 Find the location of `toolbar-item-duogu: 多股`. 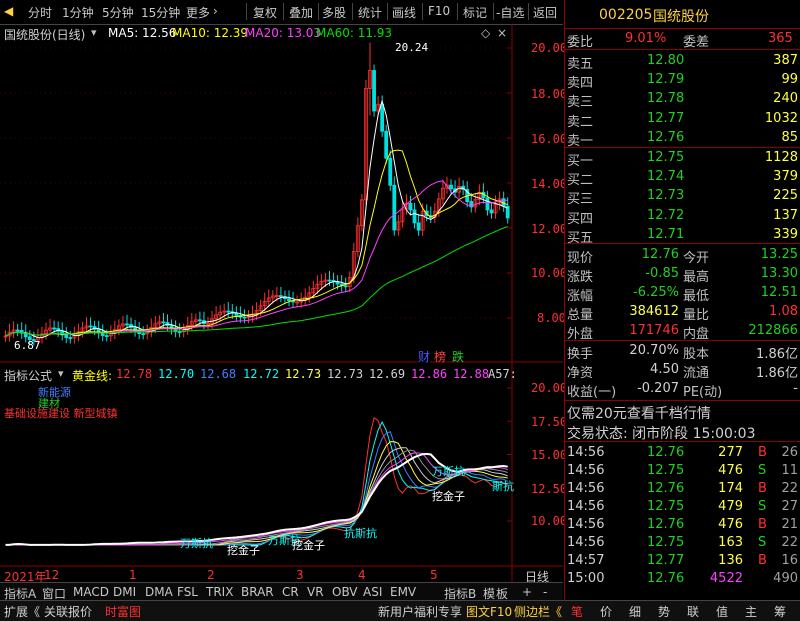

toolbar-item-duogu: 多股 is located at coordinates (334, 12).